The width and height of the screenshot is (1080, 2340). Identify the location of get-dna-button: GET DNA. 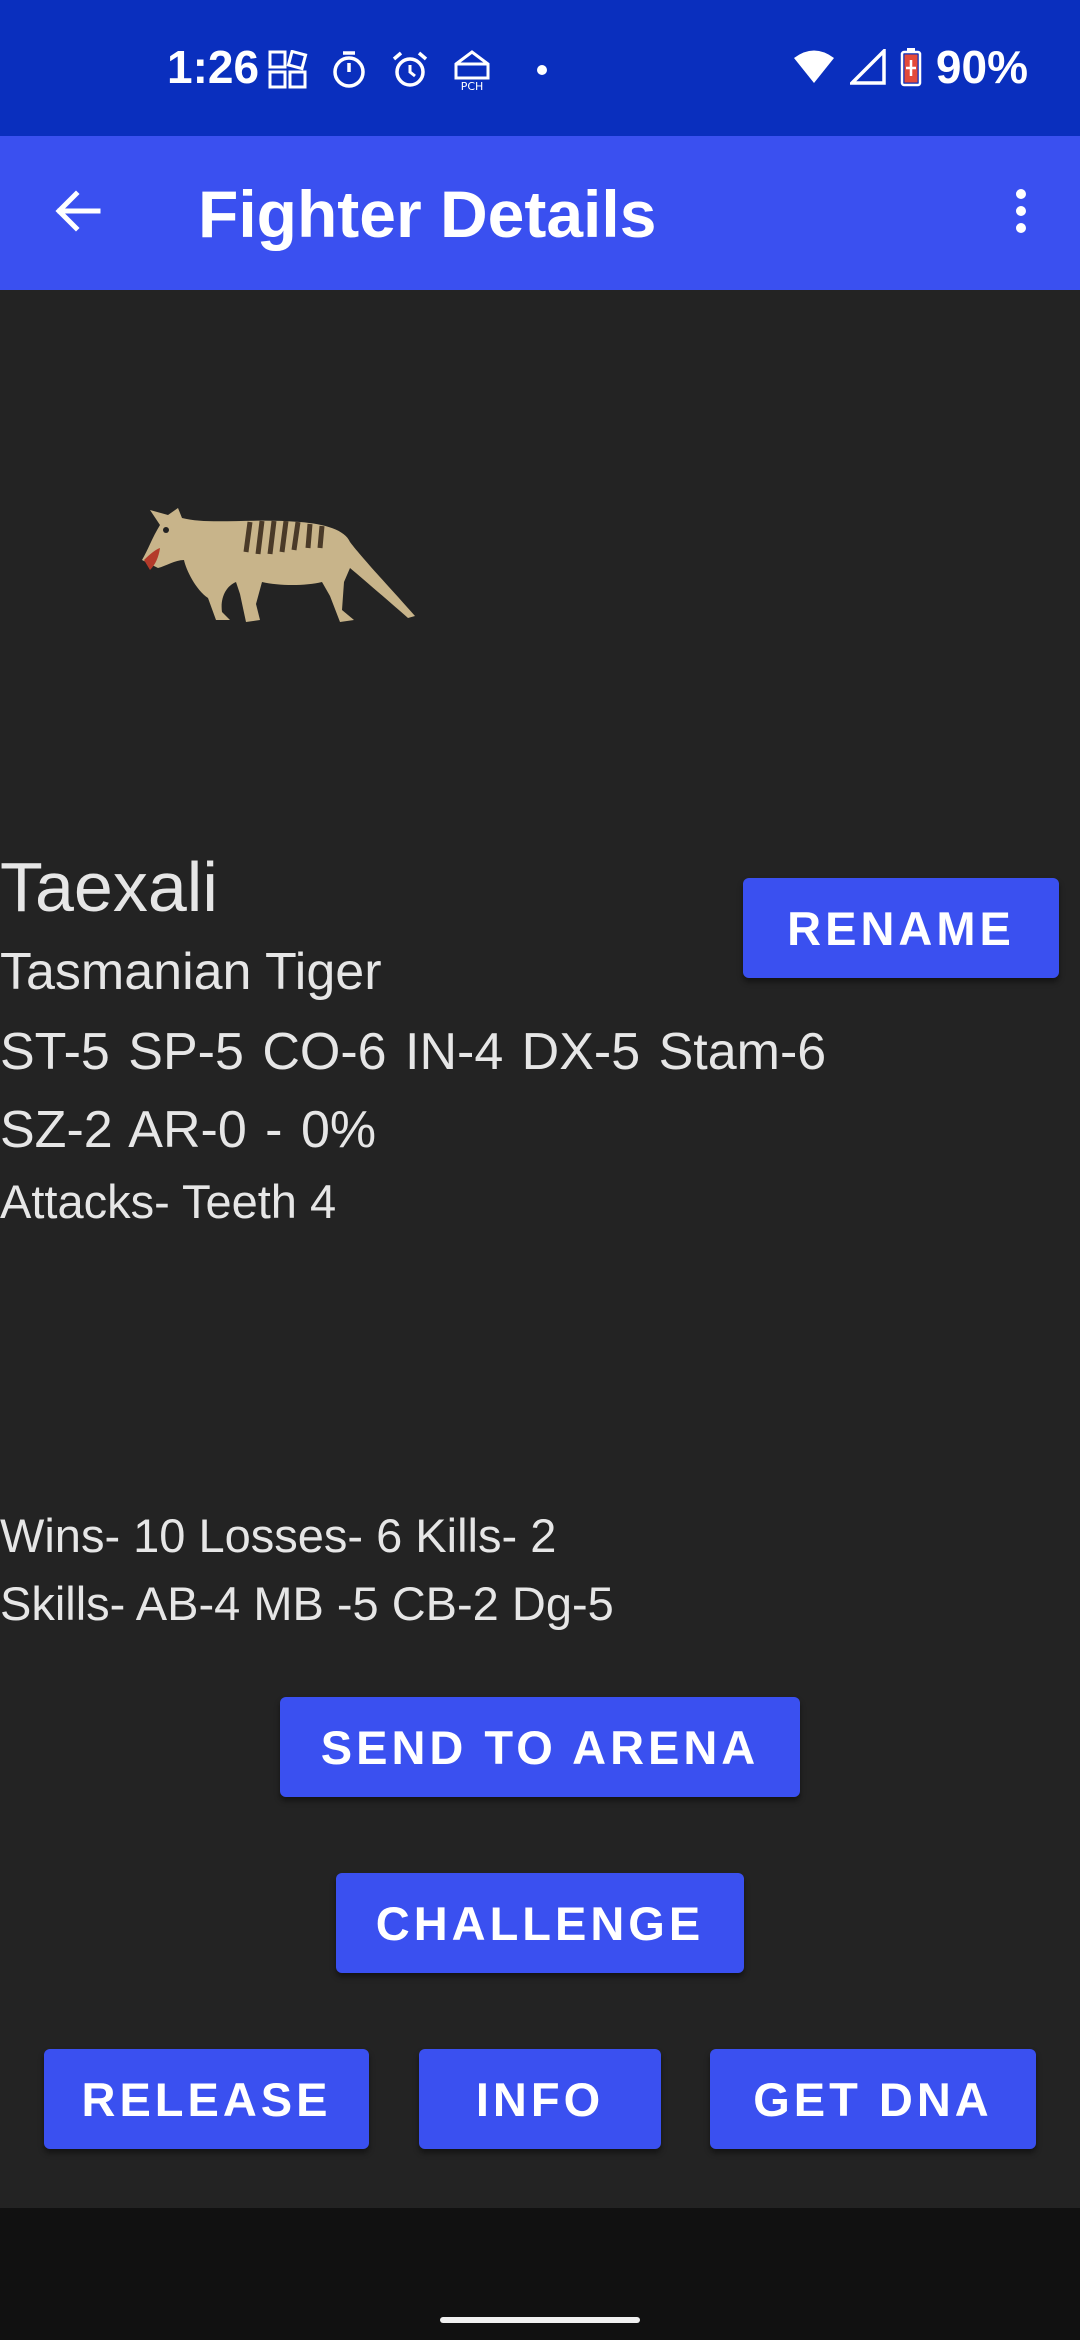
(873, 2099).